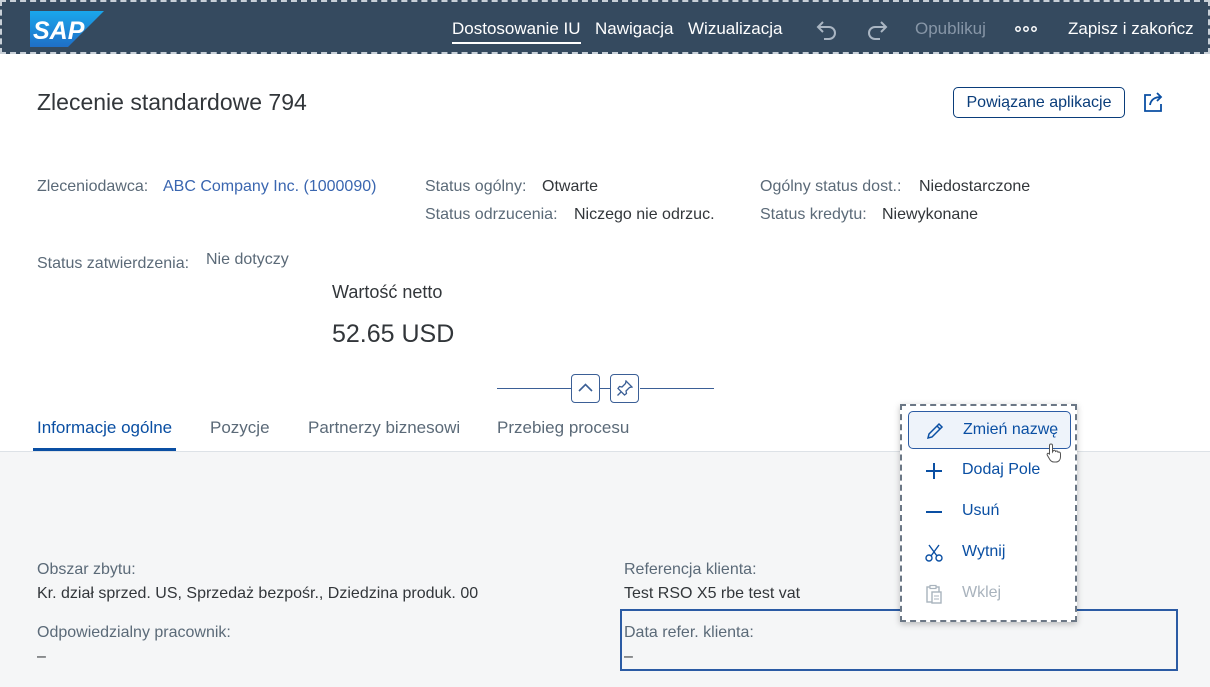 Image resolution: width=1210 pixels, height=687 pixels. Describe the element at coordinates (950, 29) in the screenshot. I see `publish-button: Opublikuj` at that location.